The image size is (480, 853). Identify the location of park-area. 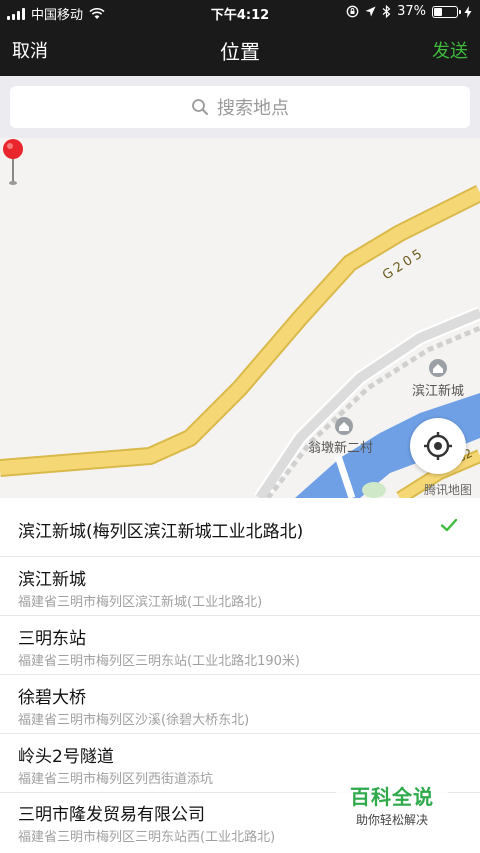
(374, 490).